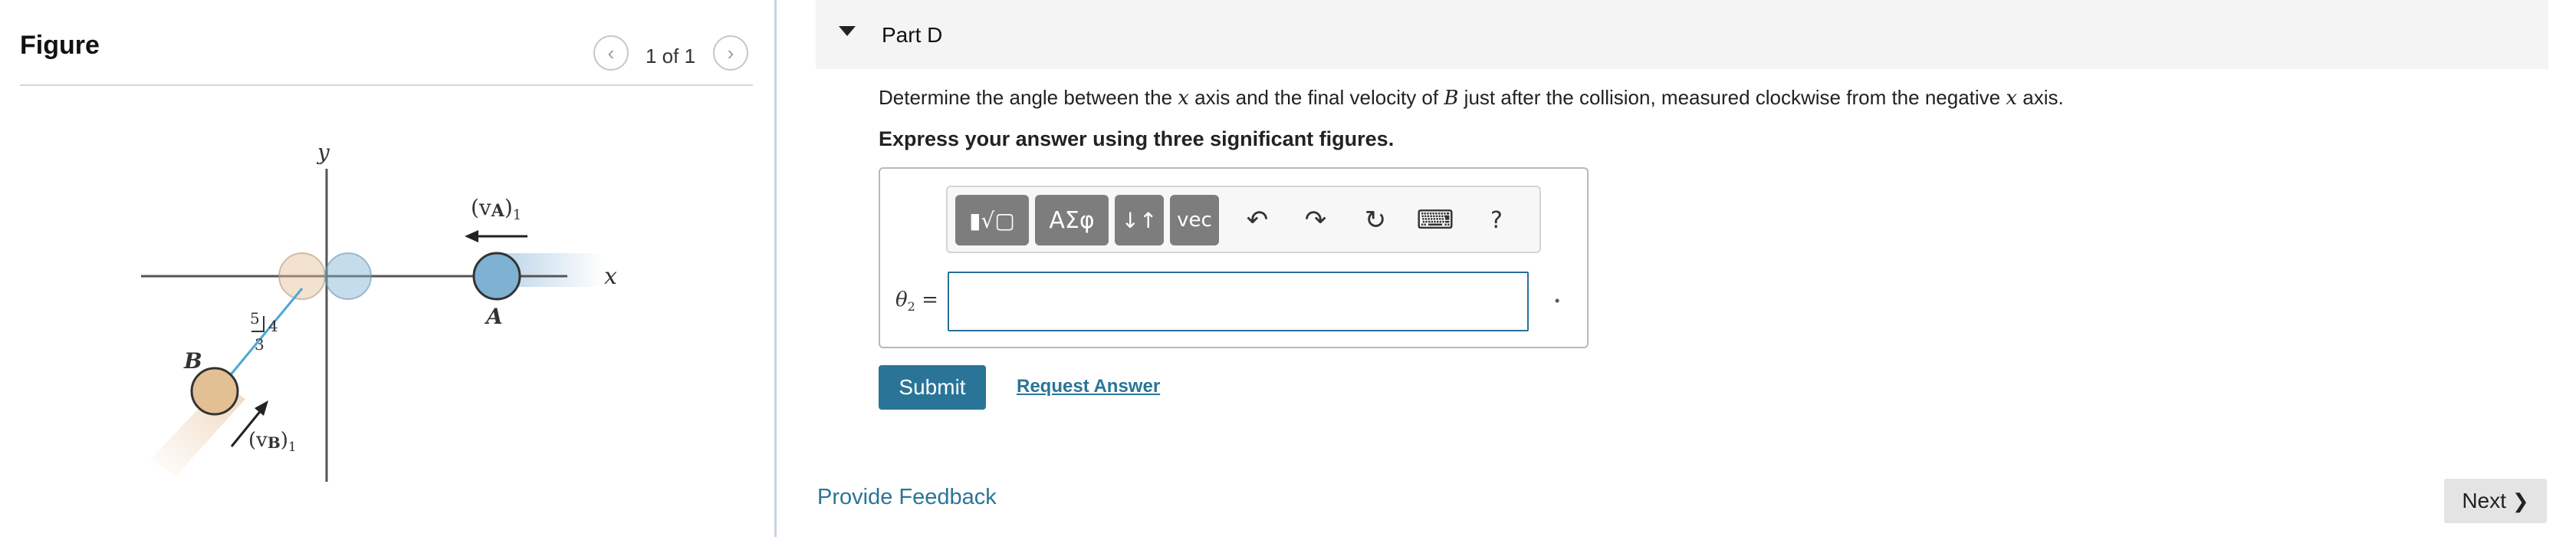  I want to click on collision-diagram: y x 5 4 3 A (vA)1 B (vB)1, so click(379, 311).